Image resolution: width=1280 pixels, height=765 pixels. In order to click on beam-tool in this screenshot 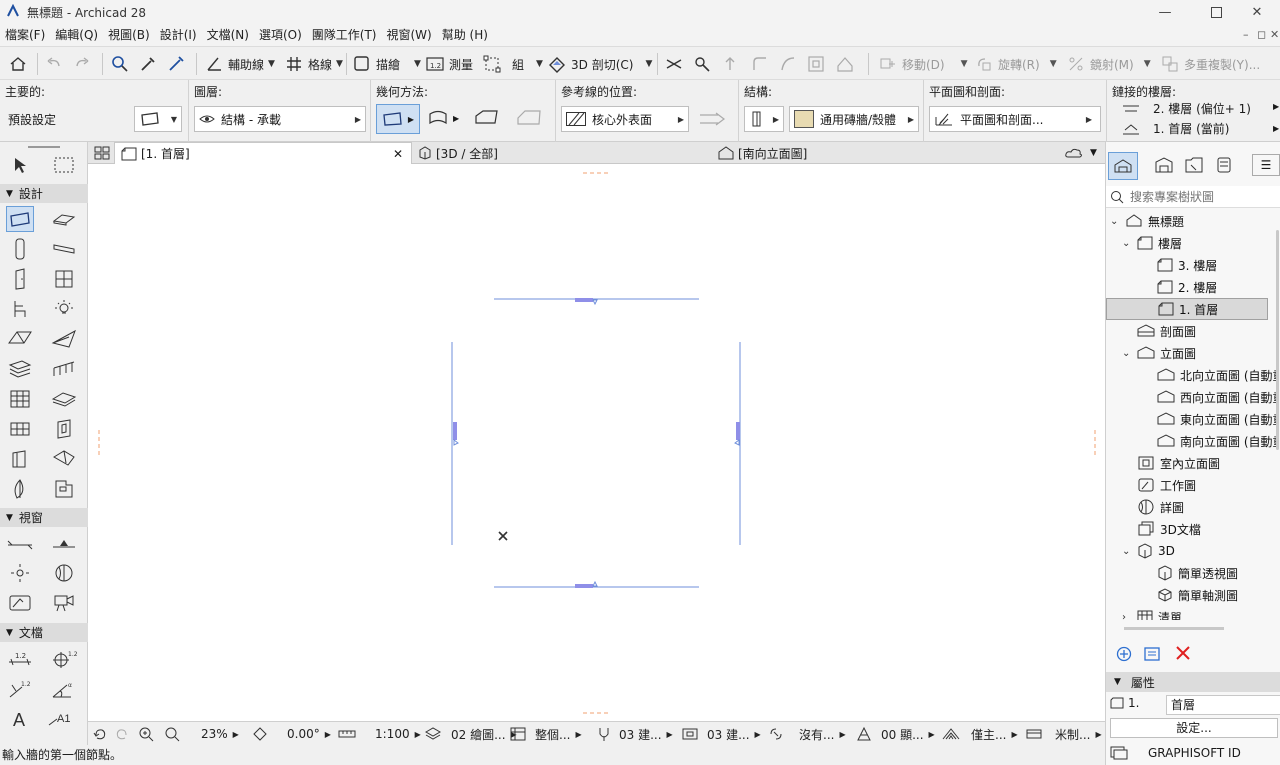, I will do `click(64, 249)`.